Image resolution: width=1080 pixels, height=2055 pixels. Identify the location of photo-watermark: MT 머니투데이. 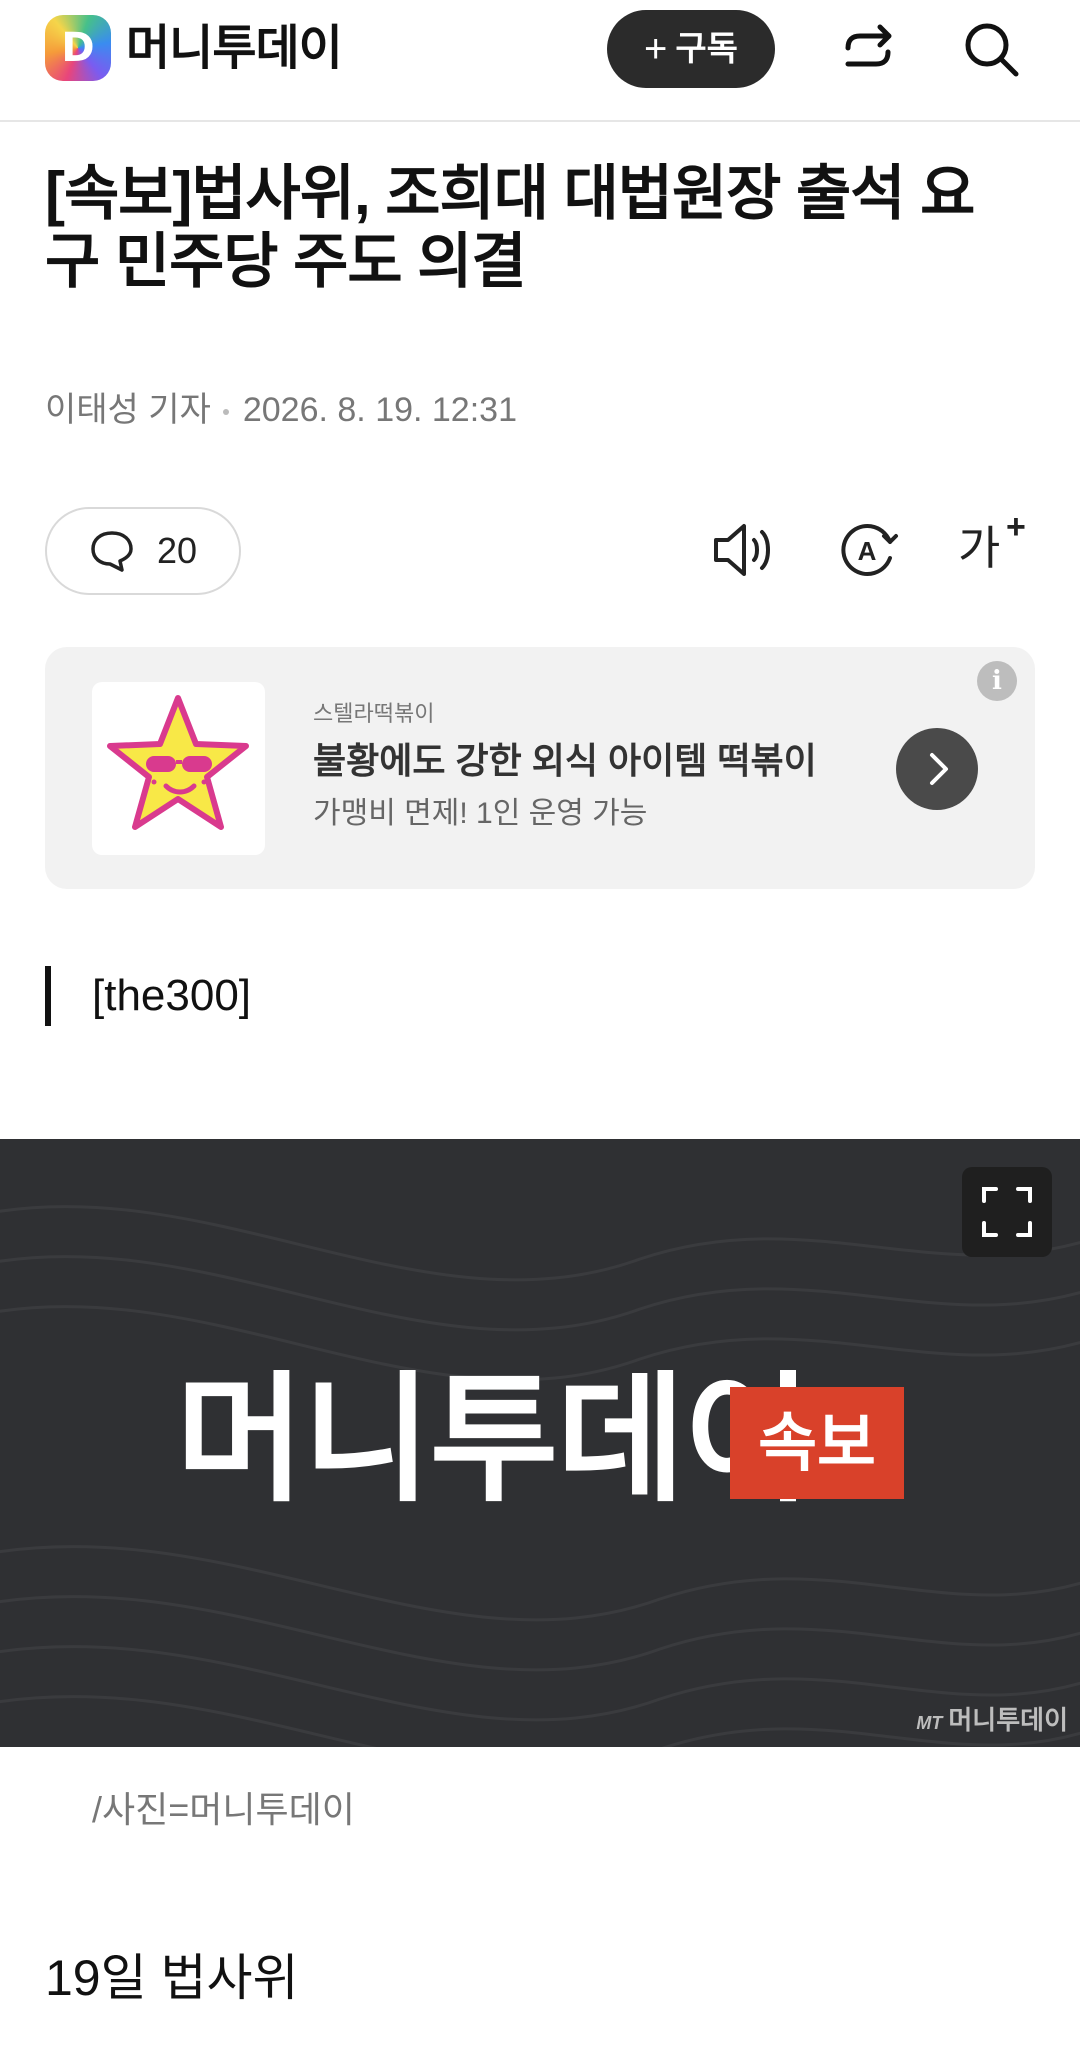
(992, 1721).